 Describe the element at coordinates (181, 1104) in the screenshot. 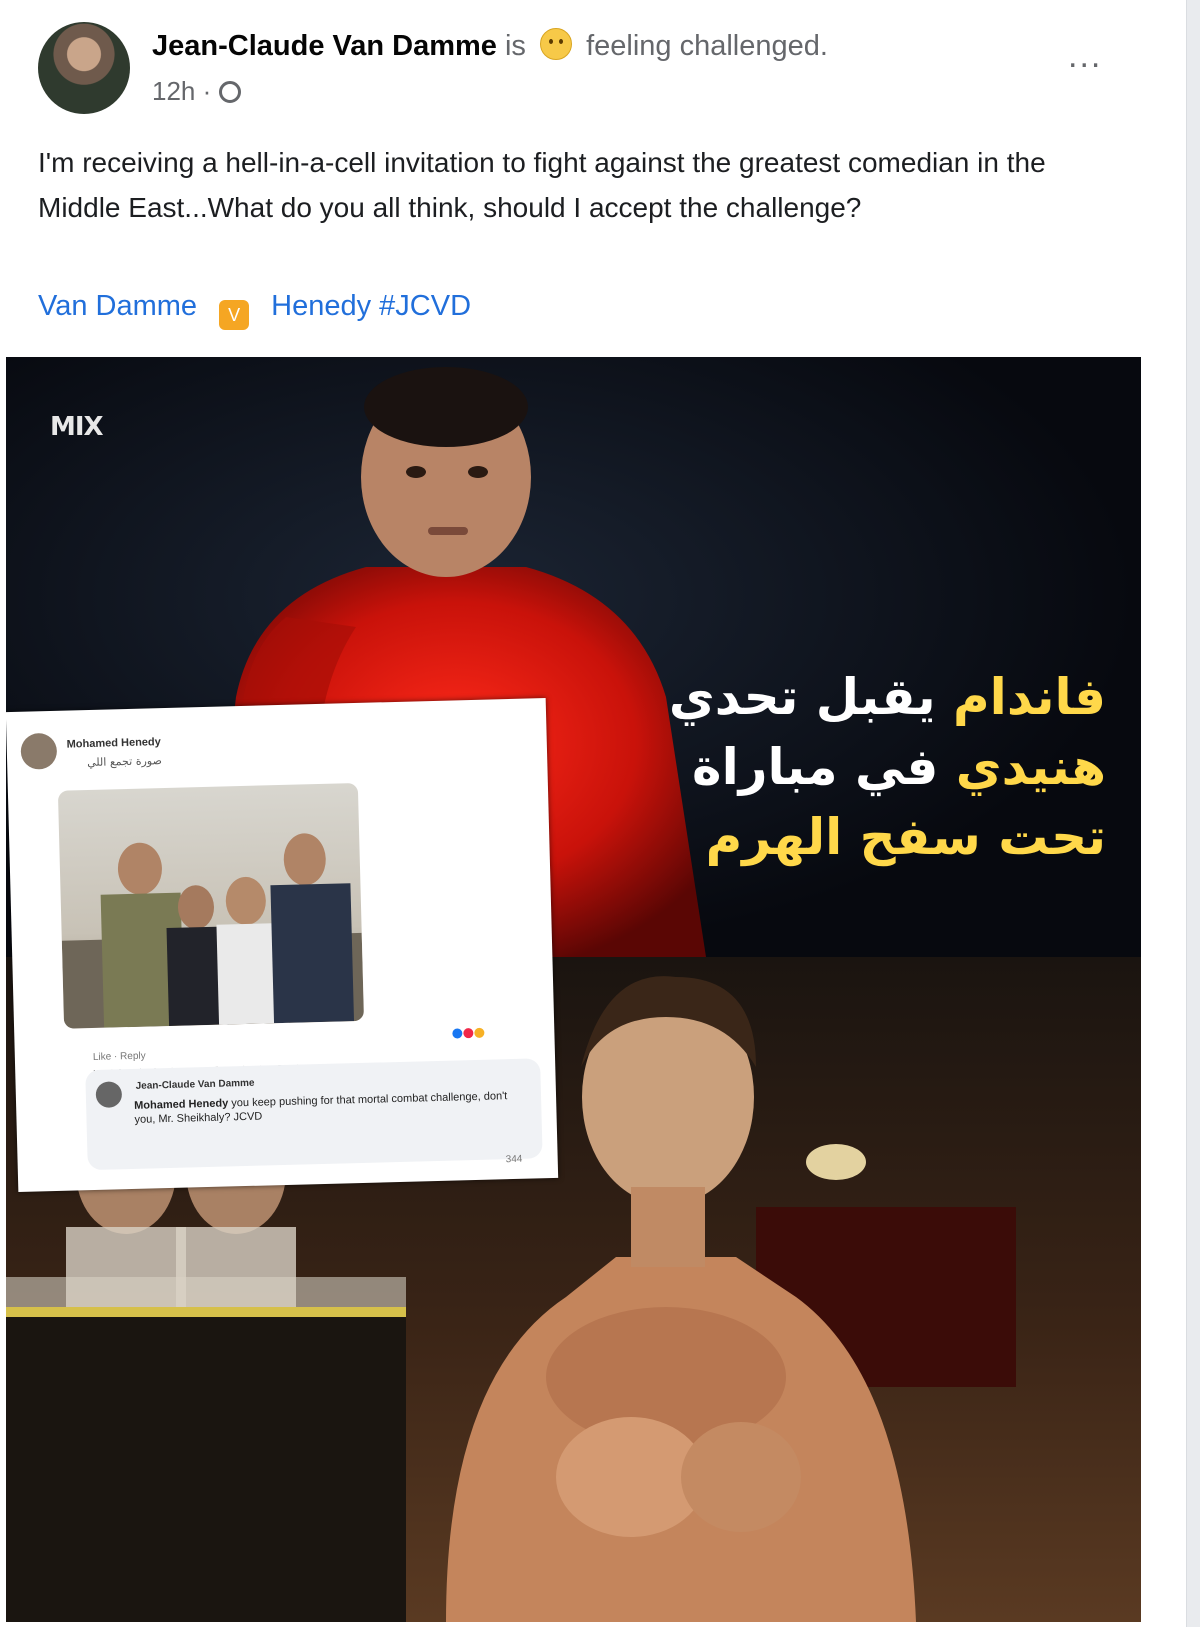

I see `reply-mention: Mohamed Henedy` at that location.